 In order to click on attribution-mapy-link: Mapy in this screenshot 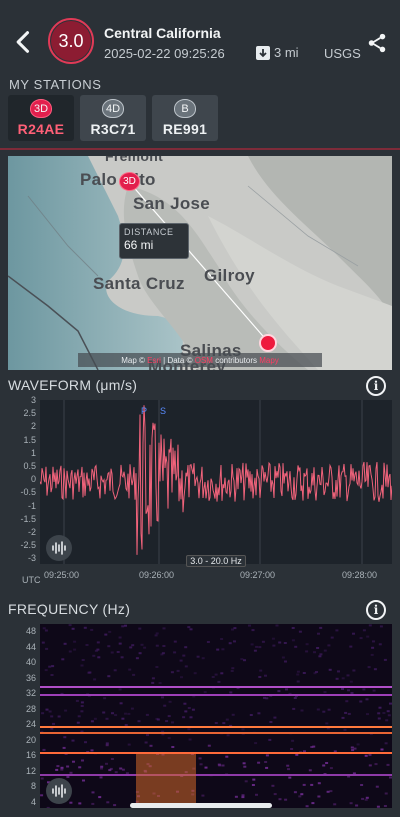, I will do `click(269, 360)`.